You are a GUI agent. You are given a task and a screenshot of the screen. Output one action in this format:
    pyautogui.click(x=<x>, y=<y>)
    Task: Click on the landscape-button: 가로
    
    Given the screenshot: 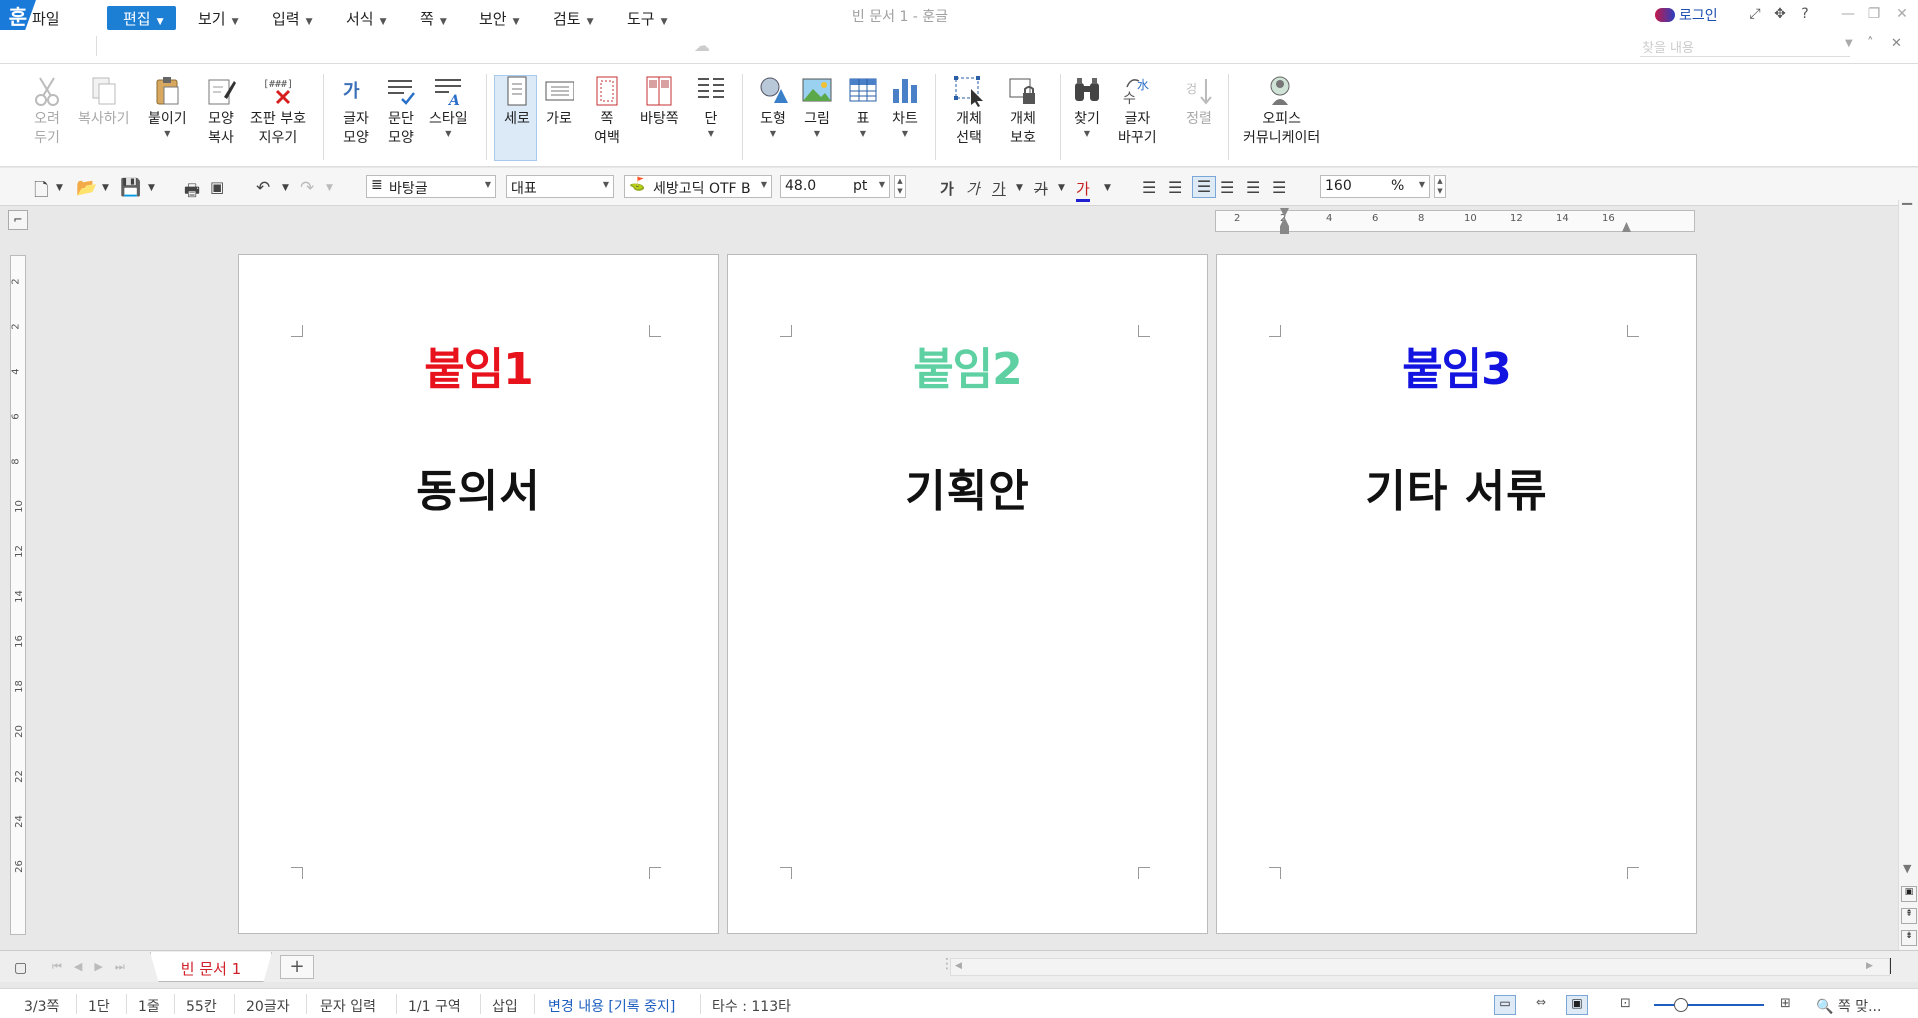 What is the action you would take?
    pyautogui.click(x=559, y=101)
    